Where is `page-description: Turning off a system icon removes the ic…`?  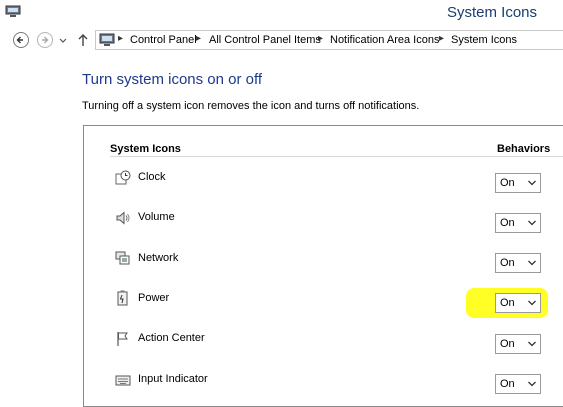 page-description: Turning off a system icon removes the ic… is located at coordinates (251, 106).